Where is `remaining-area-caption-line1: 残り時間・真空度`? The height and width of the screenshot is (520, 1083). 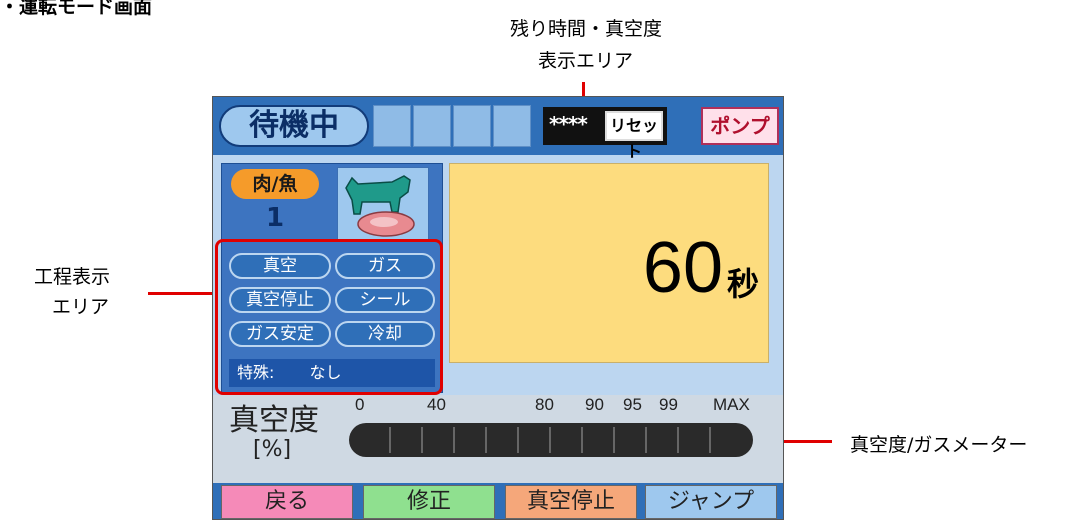
remaining-area-caption-line1: 残り時間・真空度 is located at coordinates (586, 29).